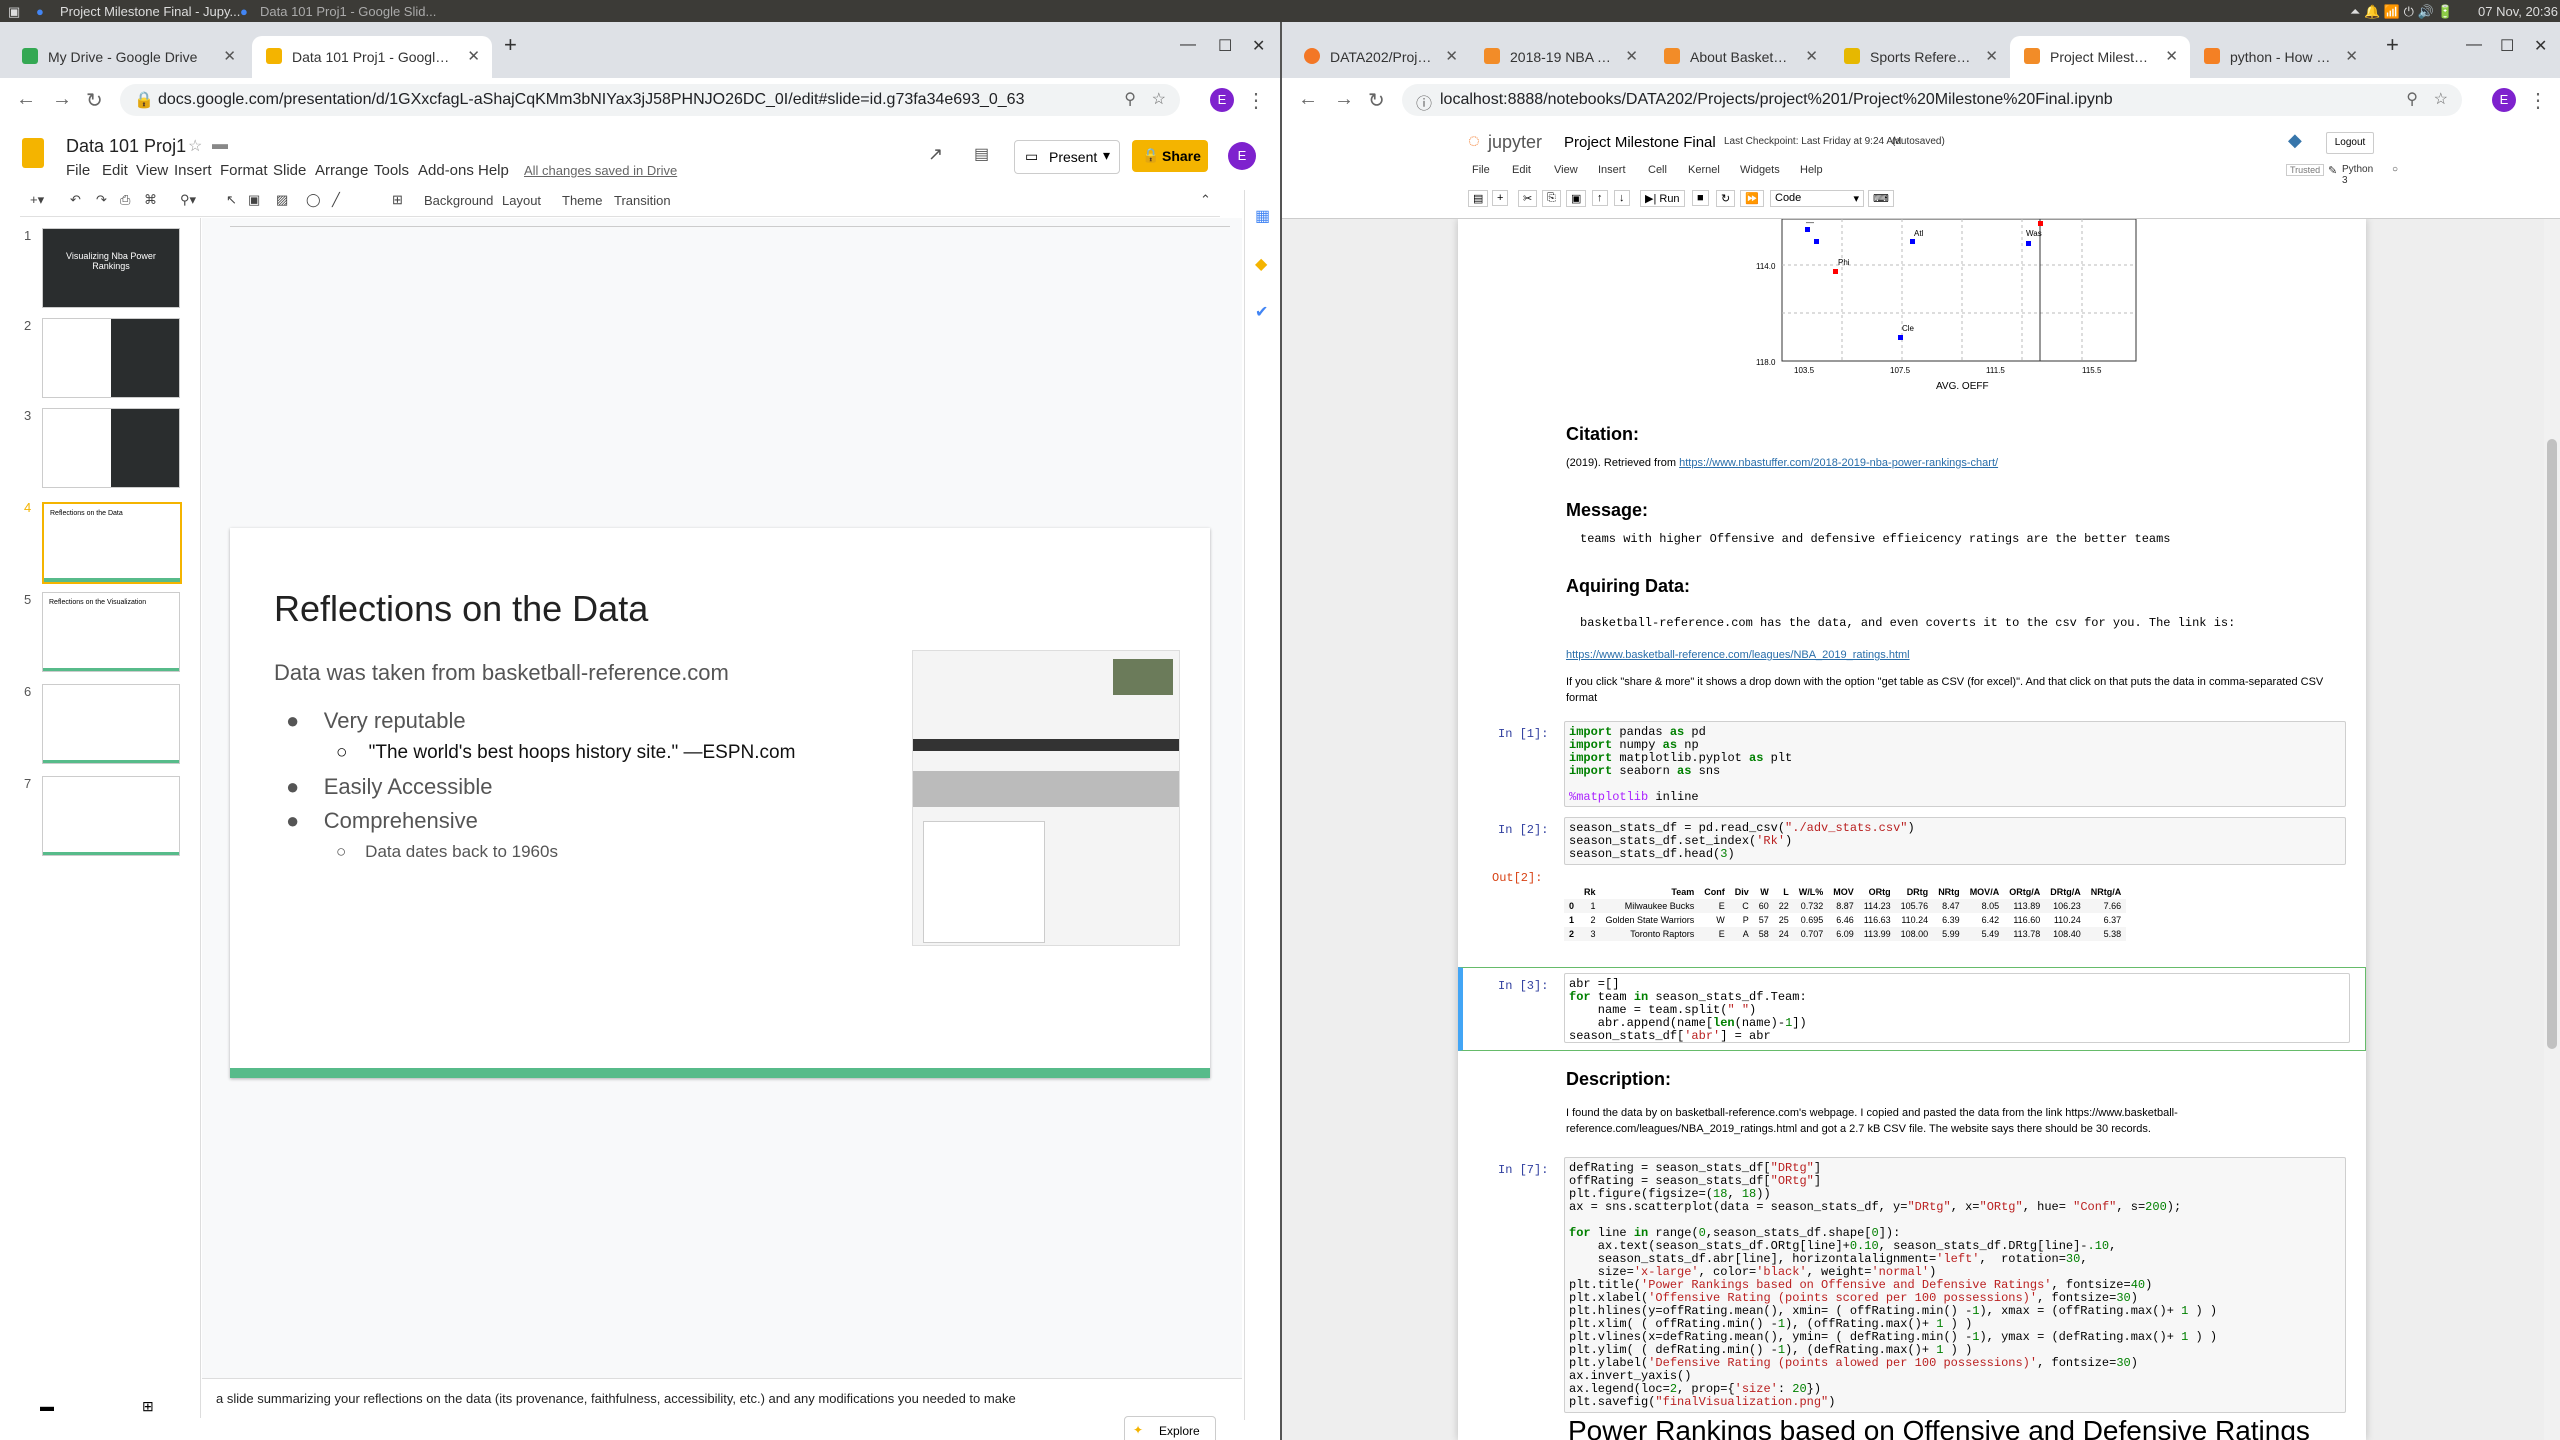  Describe the element at coordinates (1261, 312) in the screenshot. I see `tasks-icon: ✔` at that location.